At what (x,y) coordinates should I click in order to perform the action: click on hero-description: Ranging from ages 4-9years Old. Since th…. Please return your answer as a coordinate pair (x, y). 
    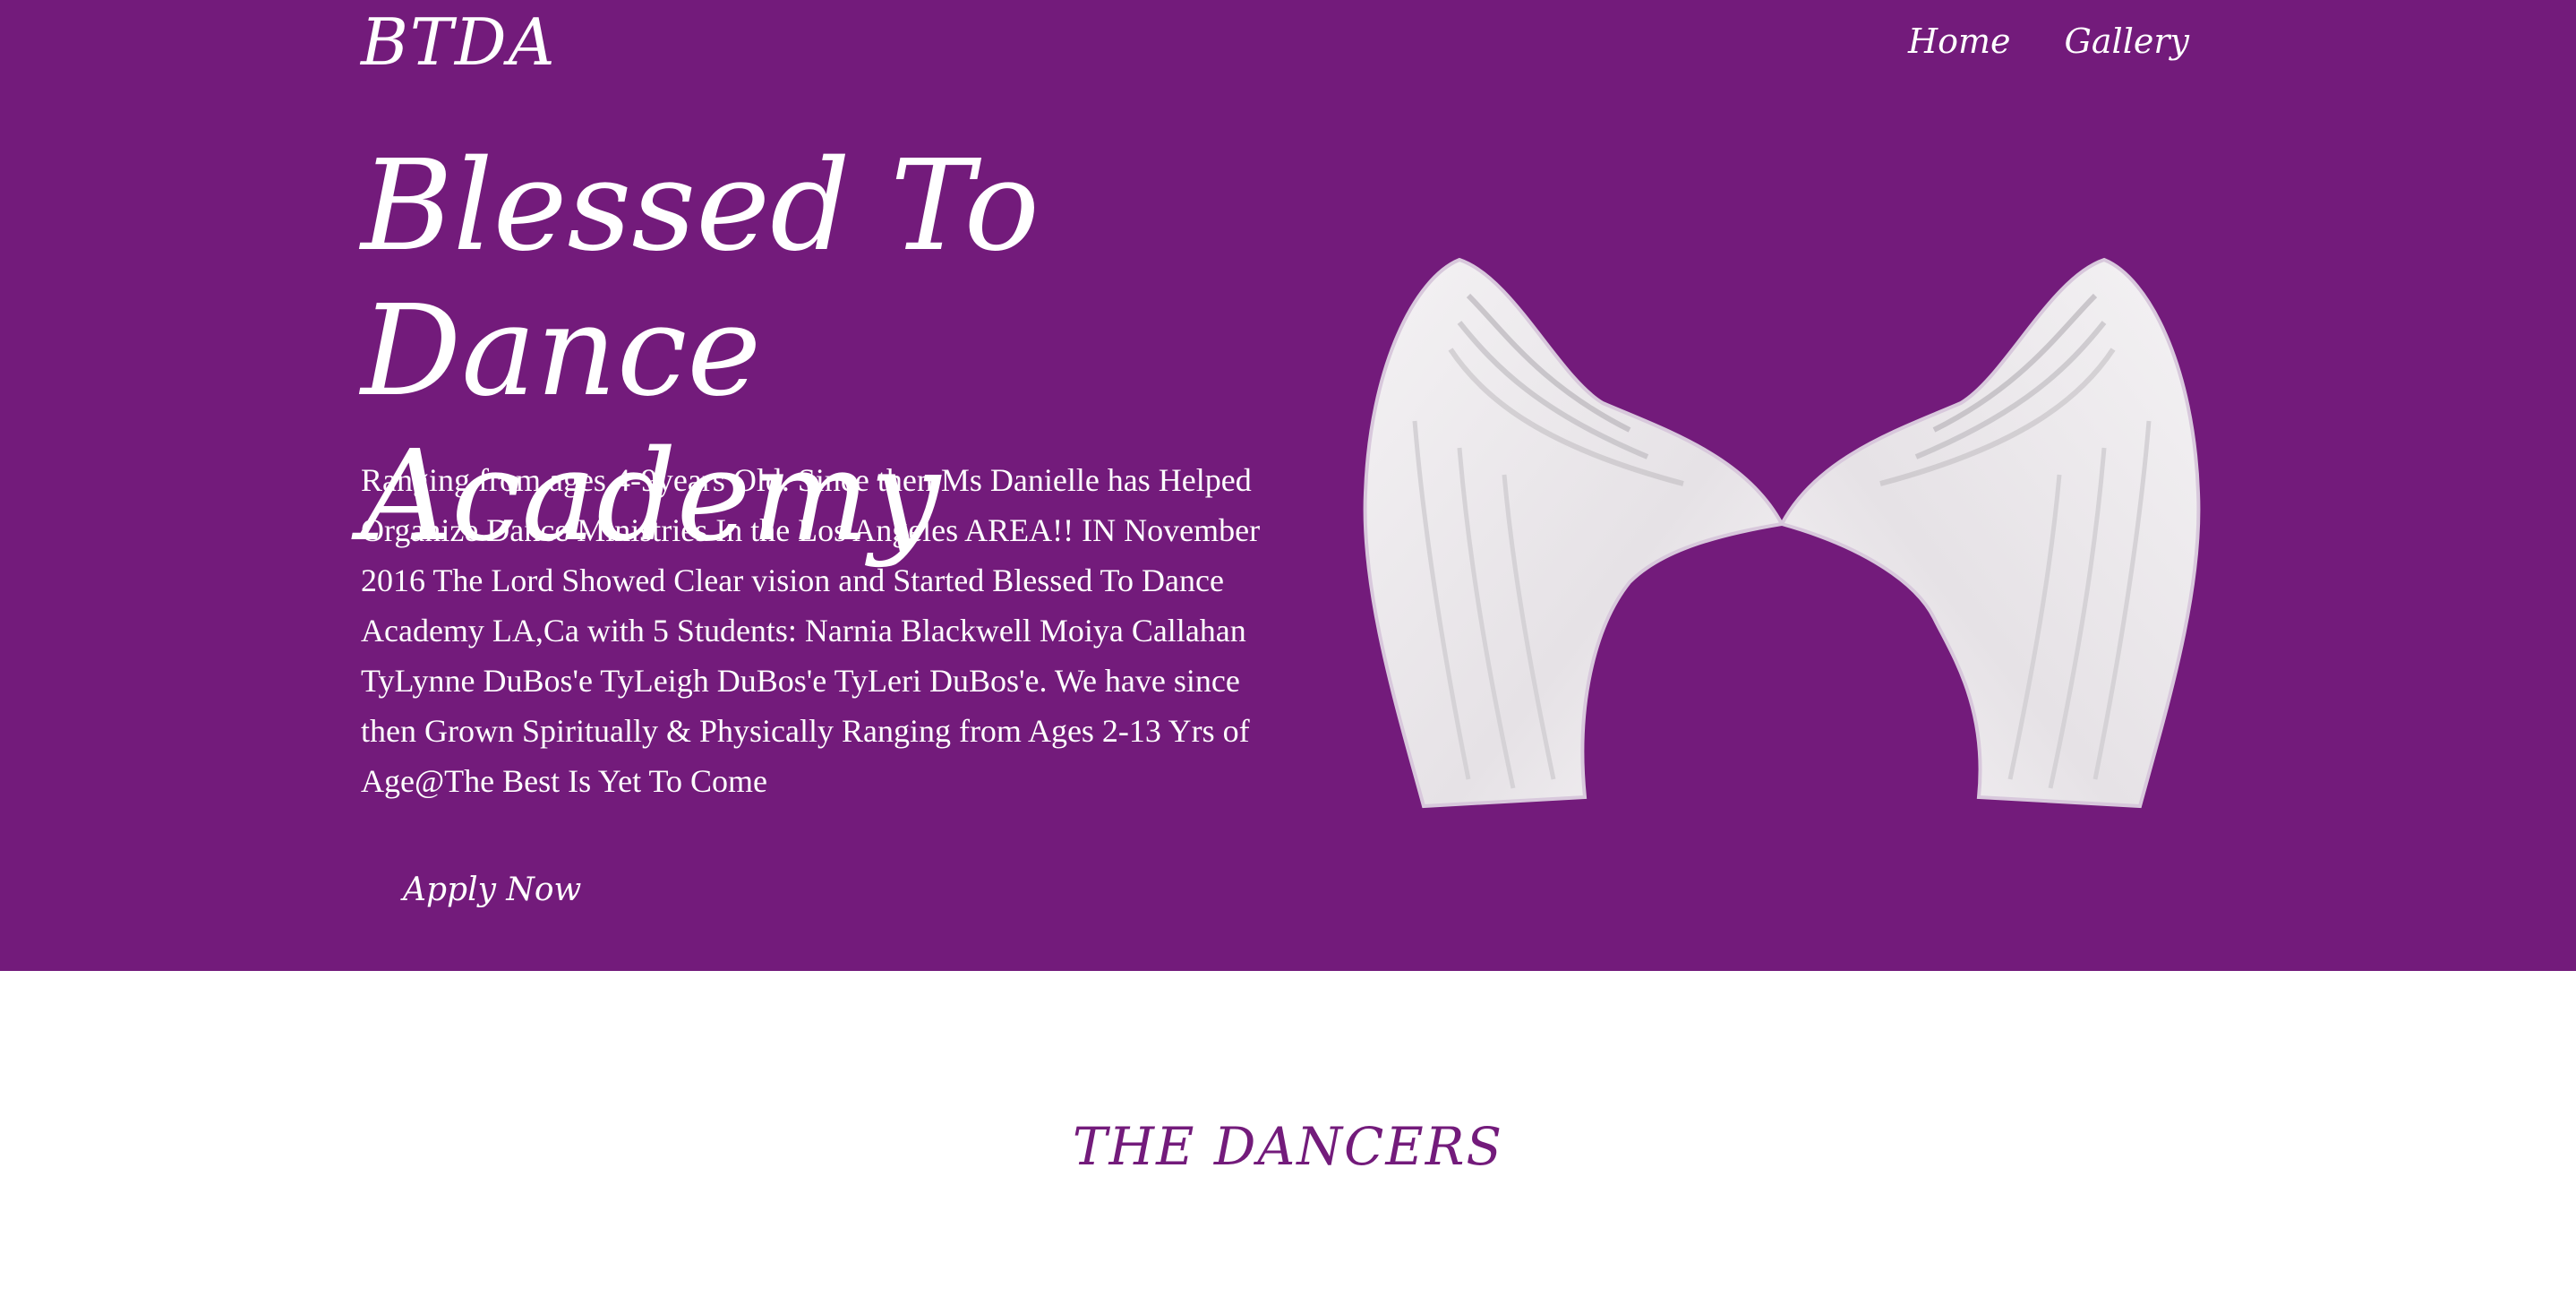
    Looking at the image, I should click on (811, 630).